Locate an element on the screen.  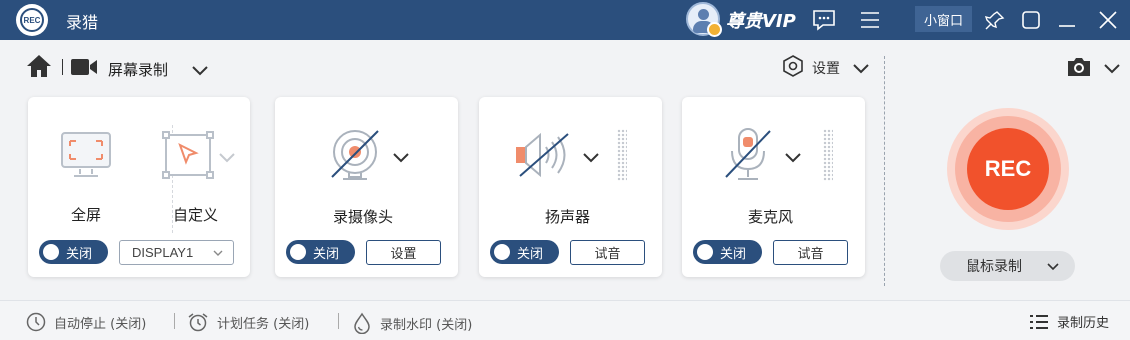
schedule-label: 计划任务 (关闭) is located at coordinates (263, 324).